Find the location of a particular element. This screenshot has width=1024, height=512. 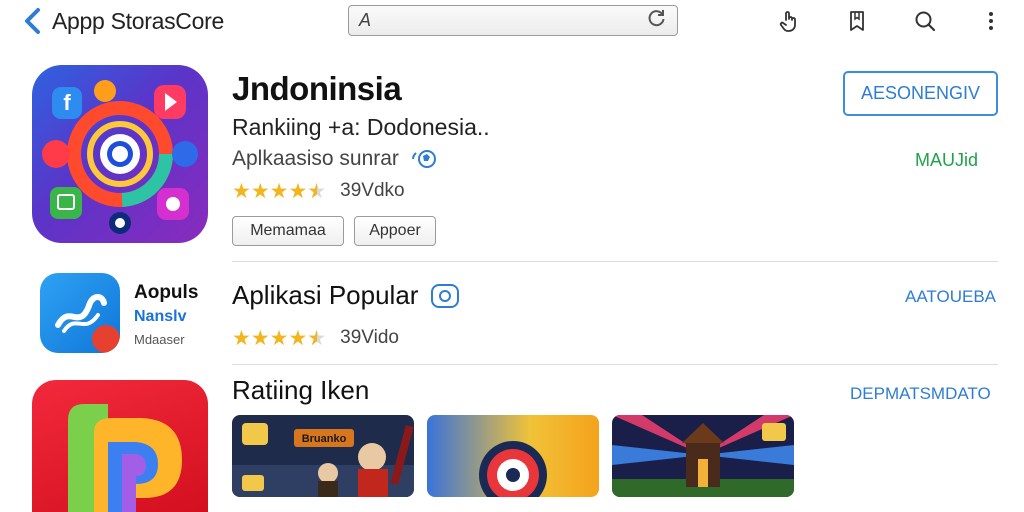

search-glyph: A is located at coordinates (365, 20).